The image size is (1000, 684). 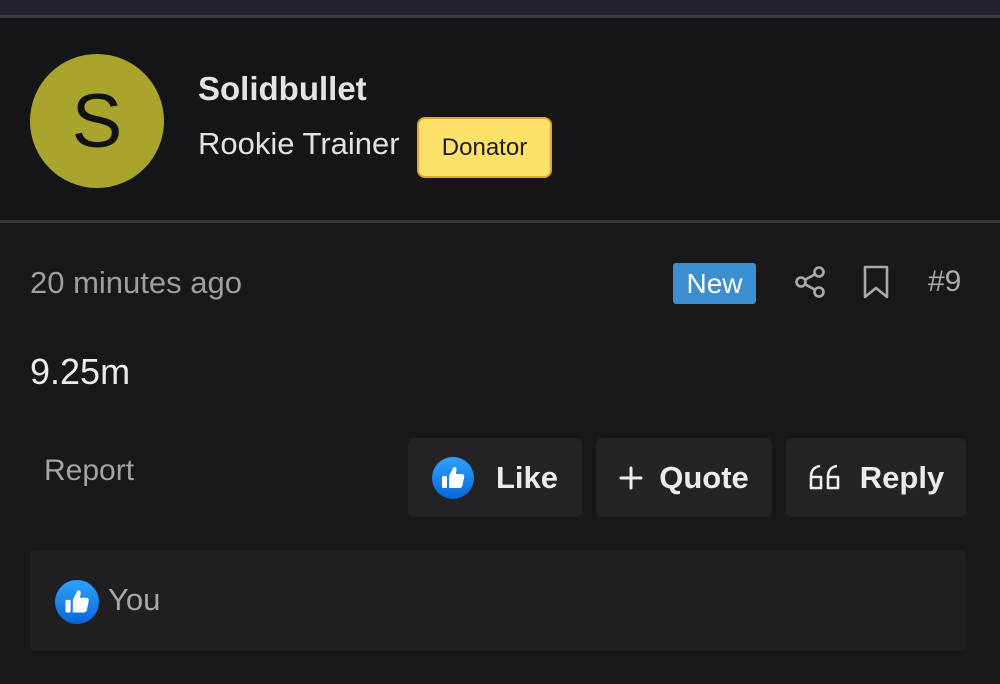 I want to click on donator-badge-label: Donator, so click(x=484, y=147).